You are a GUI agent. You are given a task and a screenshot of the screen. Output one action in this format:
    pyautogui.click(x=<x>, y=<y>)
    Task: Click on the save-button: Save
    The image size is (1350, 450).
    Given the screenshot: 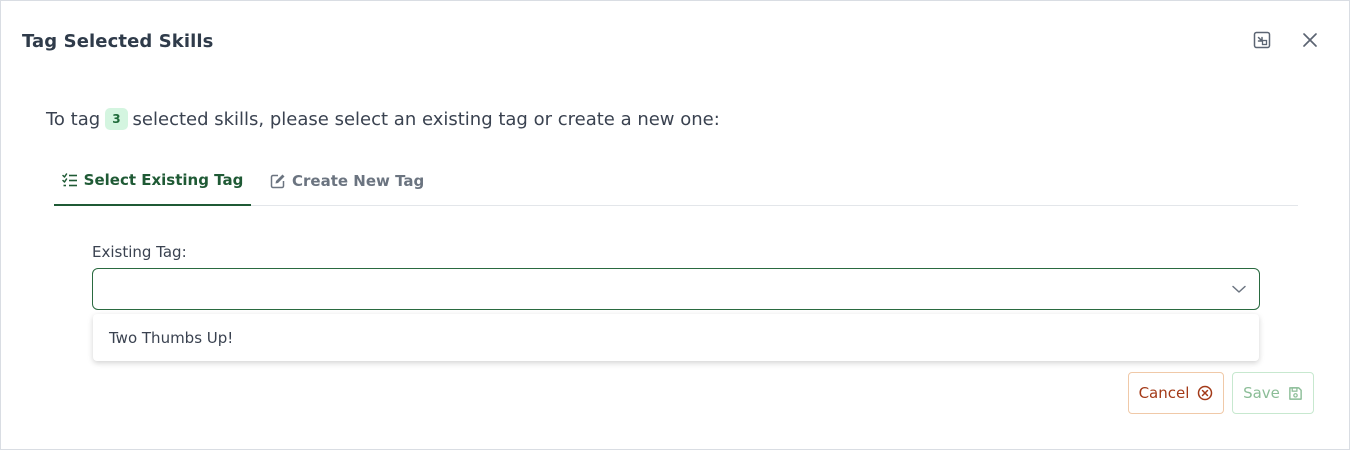 What is the action you would take?
    pyautogui.click(x=1273, y=393)
    